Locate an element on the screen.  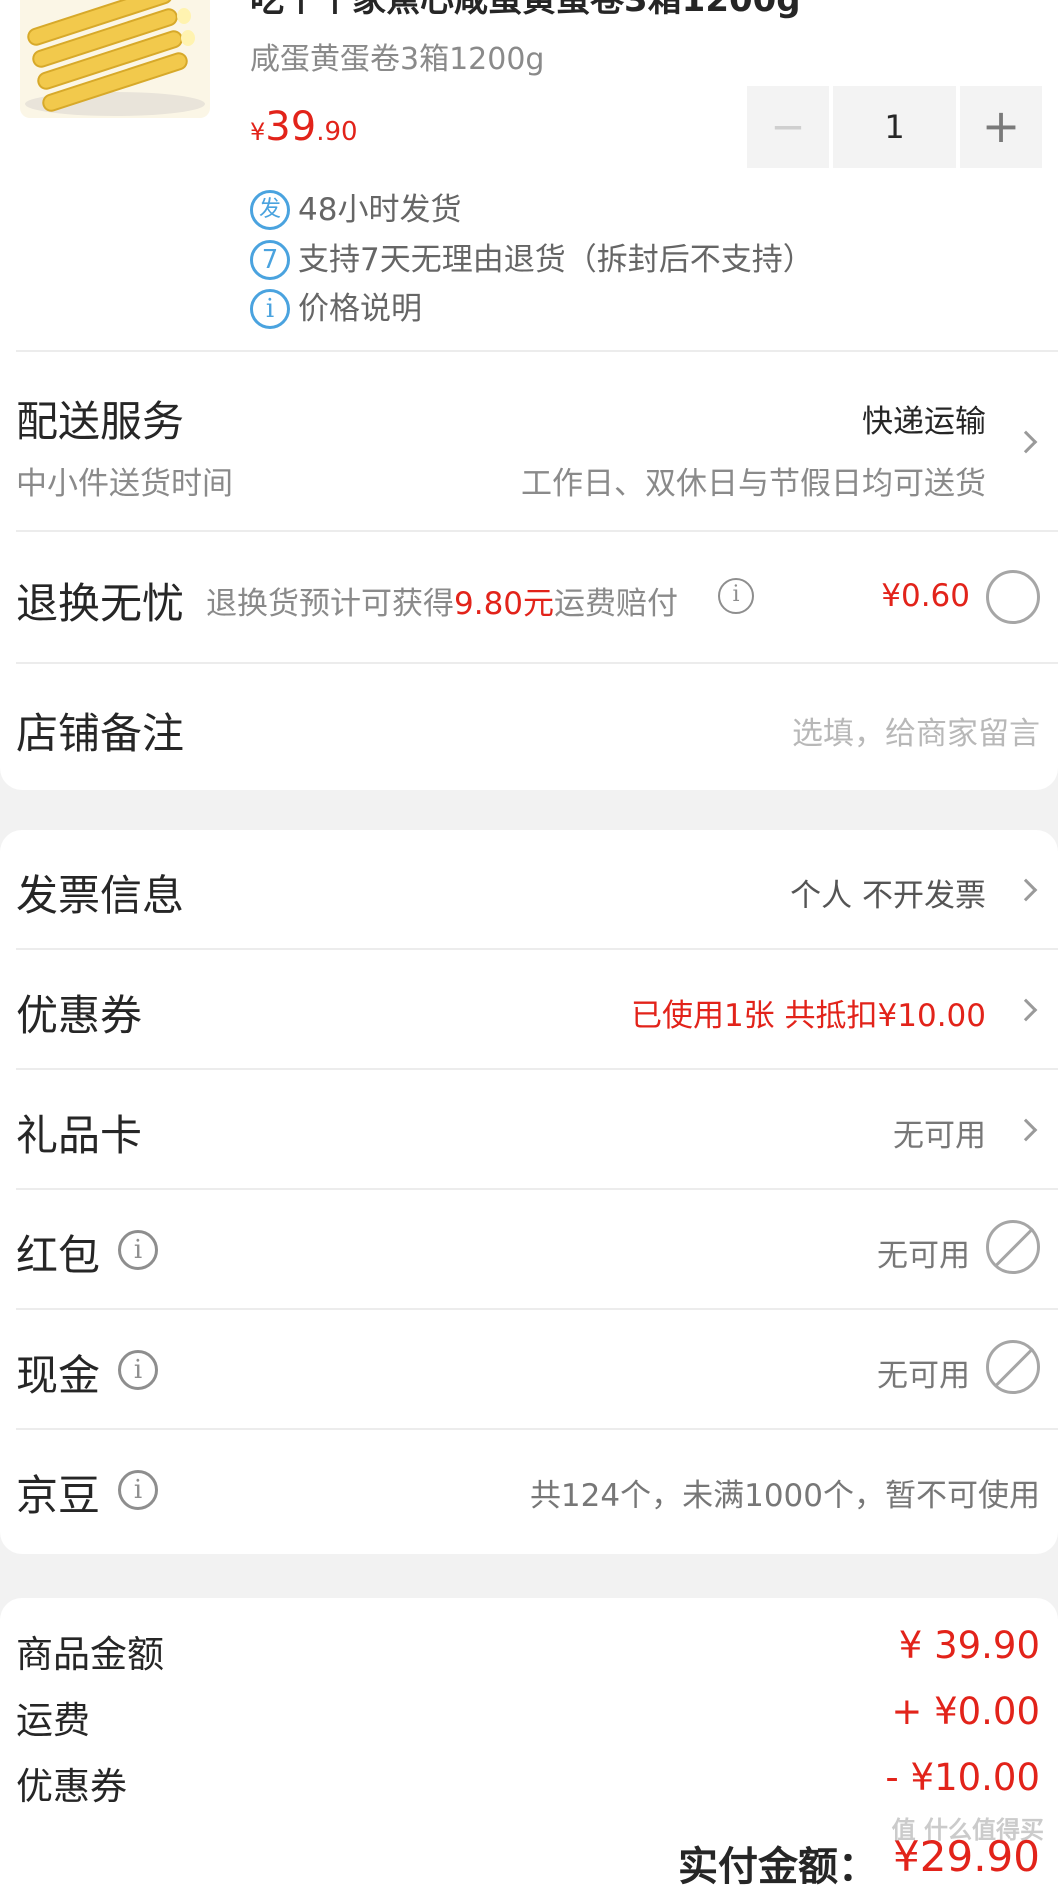
summary-goods-label: 商品金额 is located at coordinates (90, 1654).